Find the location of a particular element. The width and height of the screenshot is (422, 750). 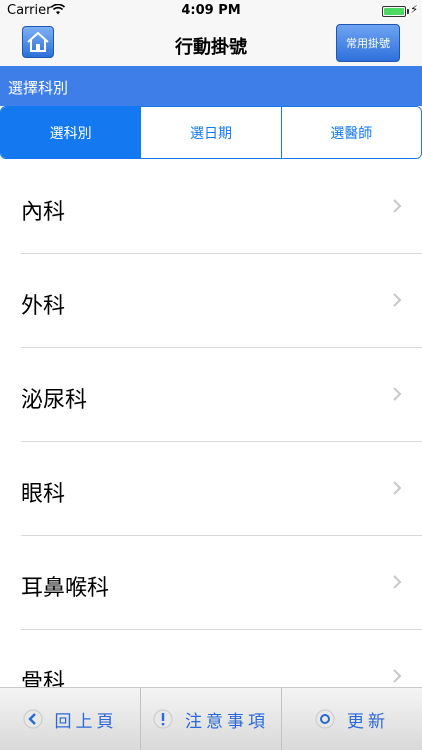

list-item: 泌尿科 is located at coordinates (211, 395).